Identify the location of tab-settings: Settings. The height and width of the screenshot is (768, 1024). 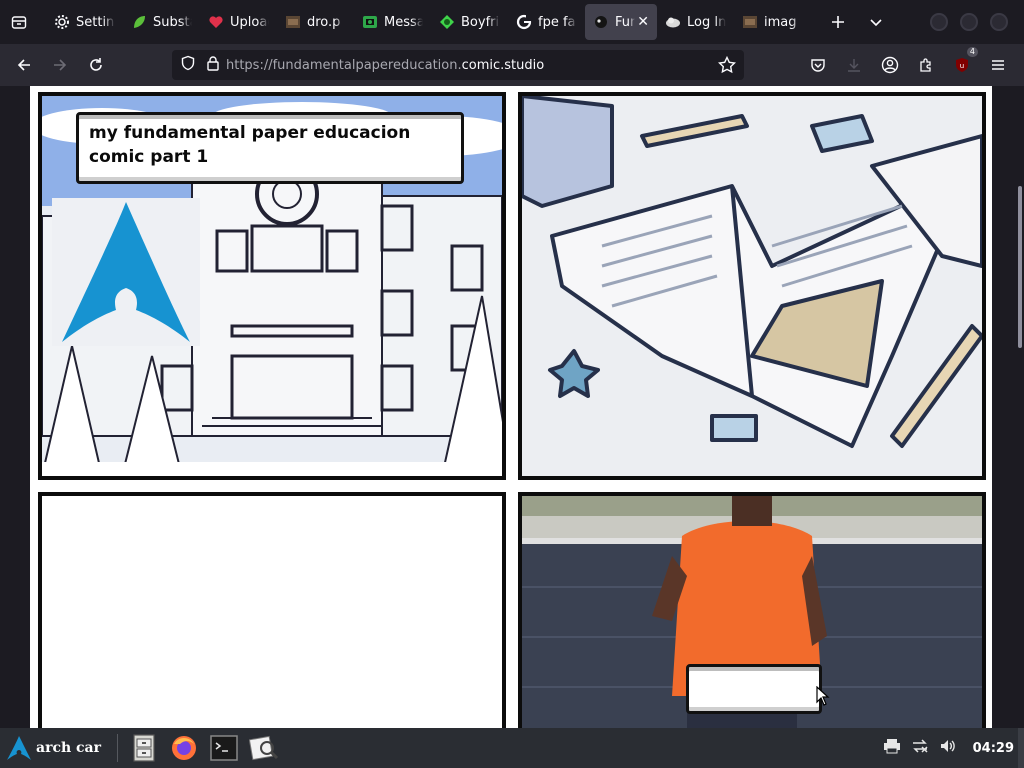
(84, 22).